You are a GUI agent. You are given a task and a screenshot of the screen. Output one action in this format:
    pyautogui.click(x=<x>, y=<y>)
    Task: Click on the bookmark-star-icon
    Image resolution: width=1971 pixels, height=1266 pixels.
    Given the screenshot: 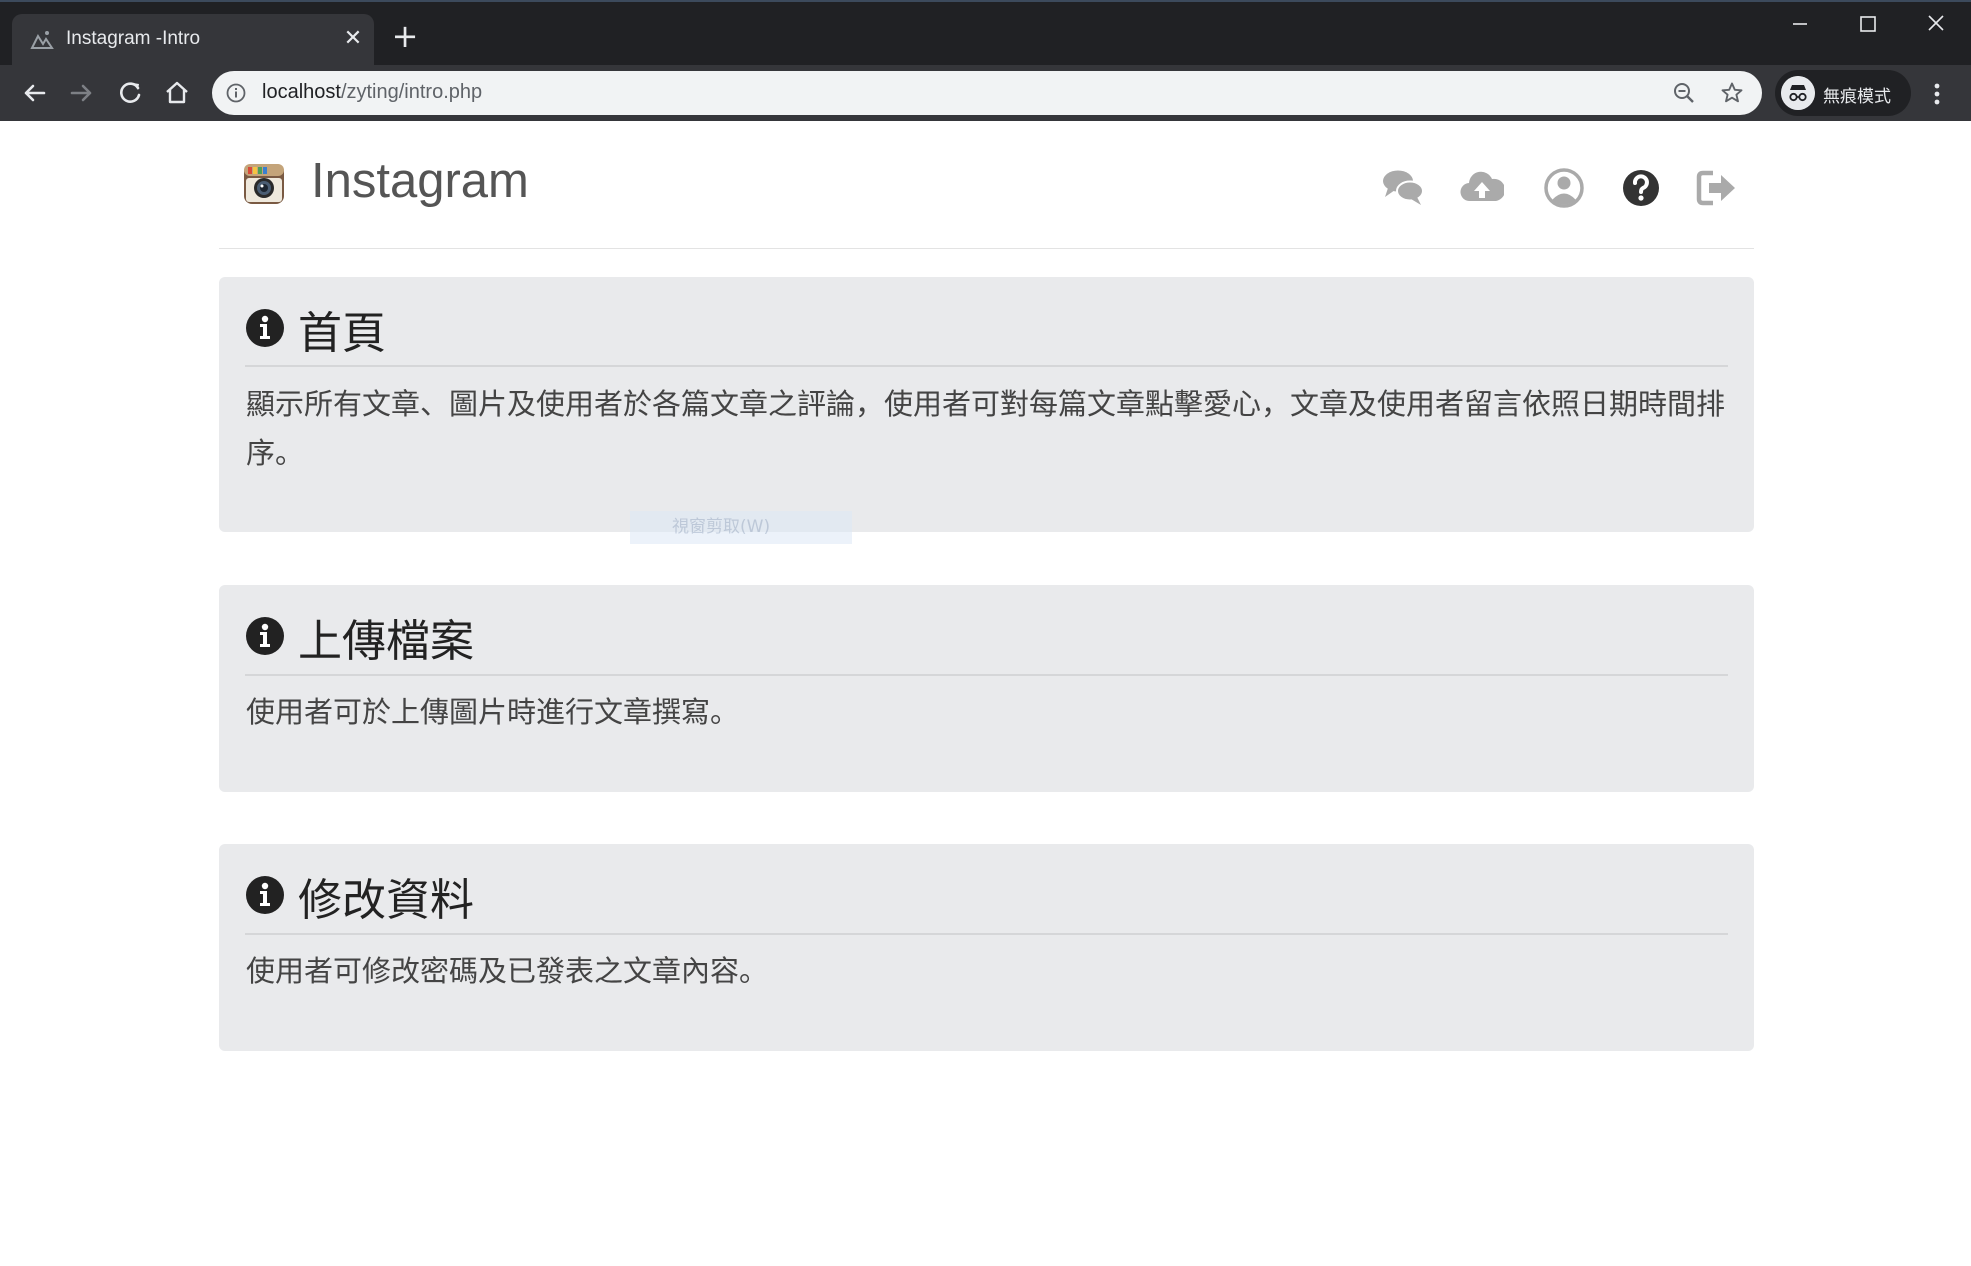 What is the action you would take?
    pyautogui.click(x=1732, y=93)
    